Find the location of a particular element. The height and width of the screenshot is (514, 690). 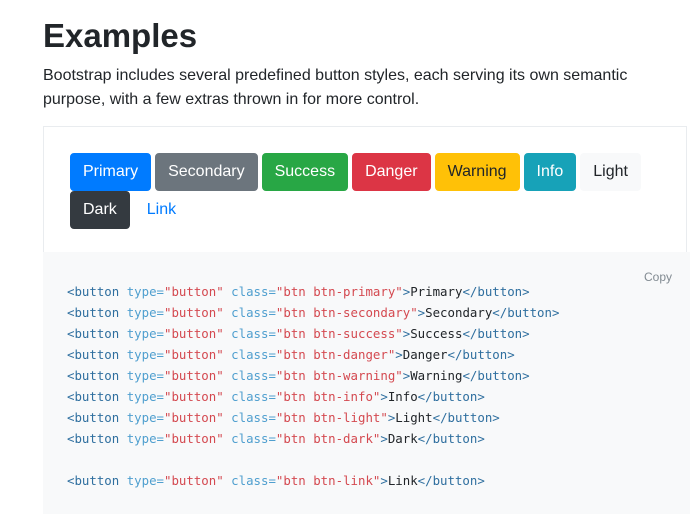

code-value-class: "btn btn-light" is located at coordinates (331, 417).